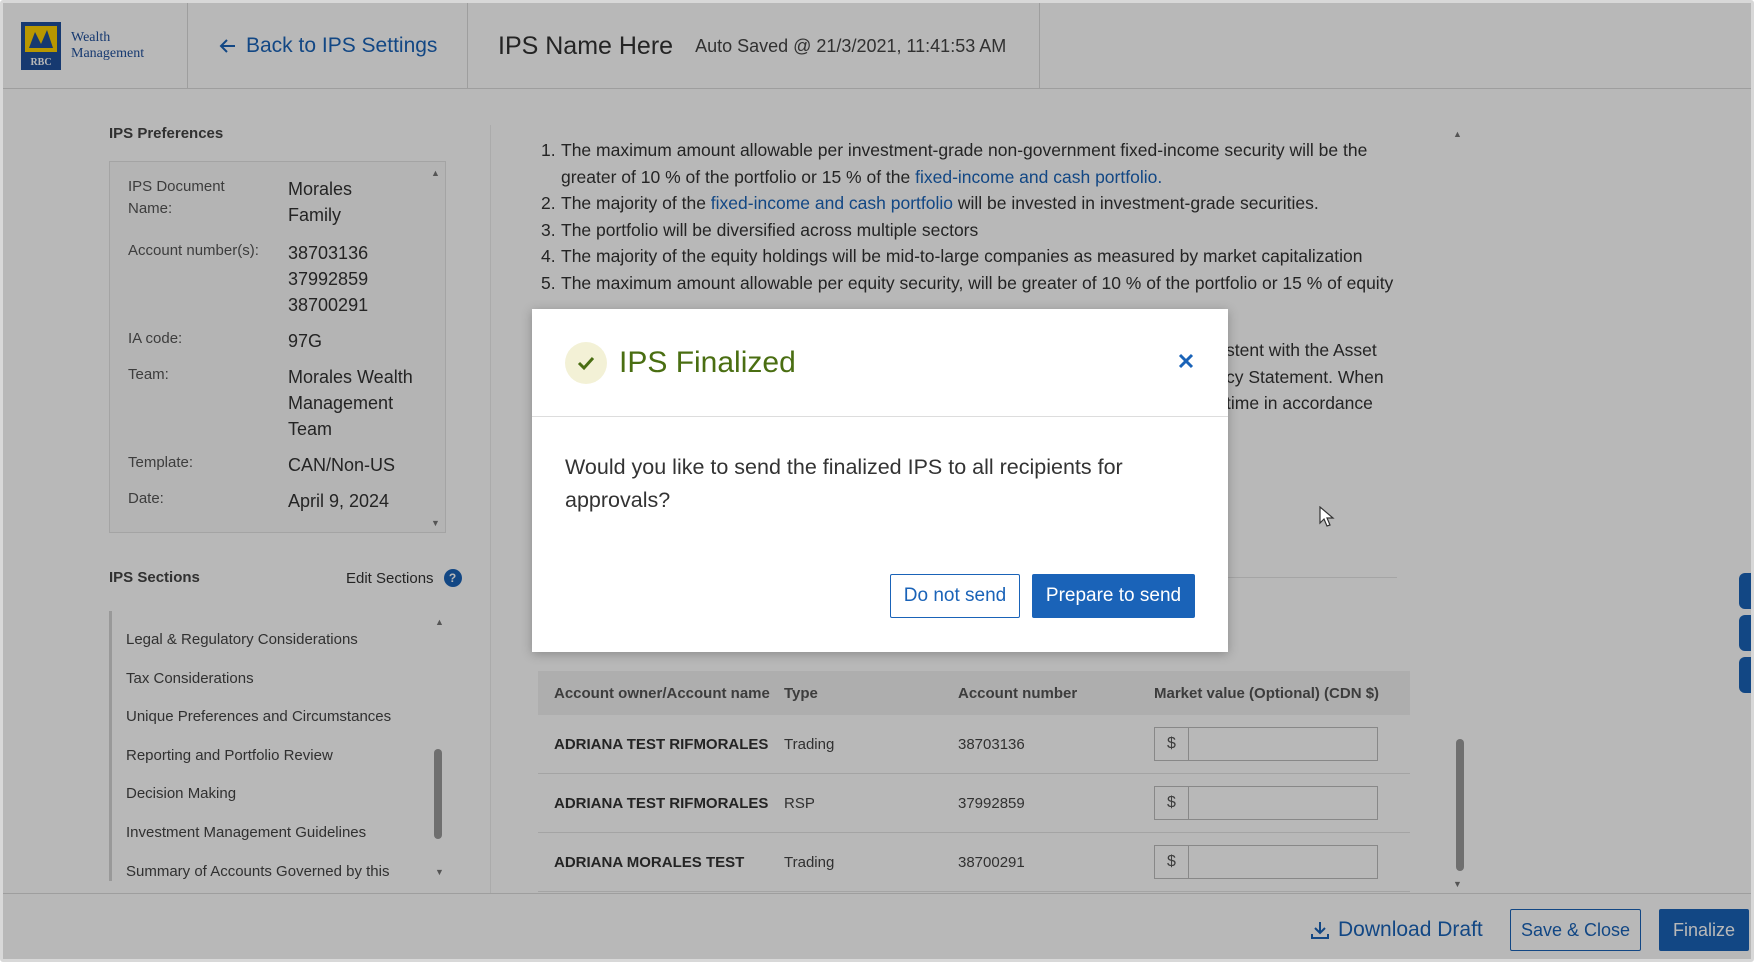 The width and height of the screenshot is (1754, 962). Describe the element at coordinates (955, 596) in the screenshot. I see `do-not-send-button: Do not send` at that location.